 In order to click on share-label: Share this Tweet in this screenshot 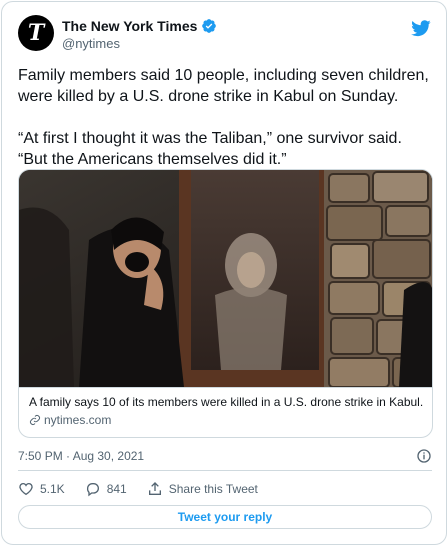, I will do `click(213, 489)`.